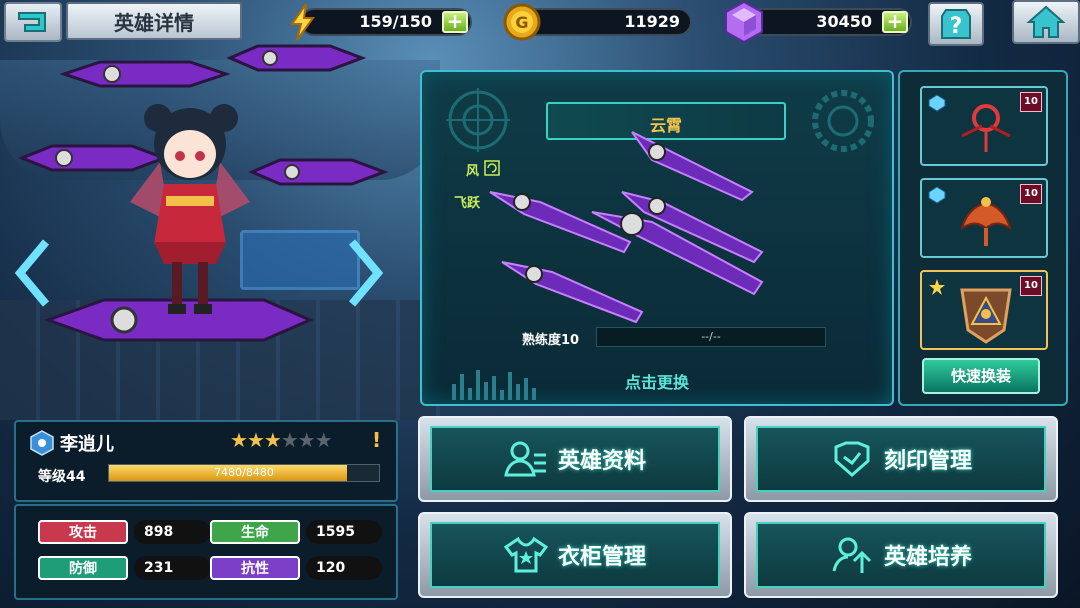  What do you see at coordinates (981, 376) in the screenshot?
I see `quick-equip-button: 快速换装` at bounding box center [981, 376].